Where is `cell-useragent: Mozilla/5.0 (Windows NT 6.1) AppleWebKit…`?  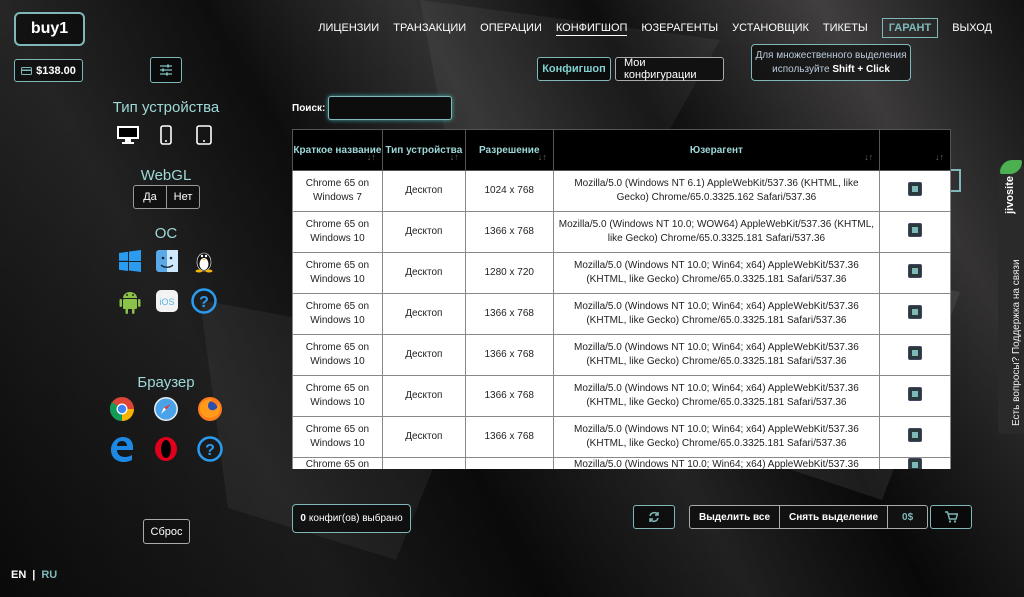
cell-useragent: Mozilla/5.0 (Windows NT 6.1) AppleWebKit… is located at coordinates (716, 191).